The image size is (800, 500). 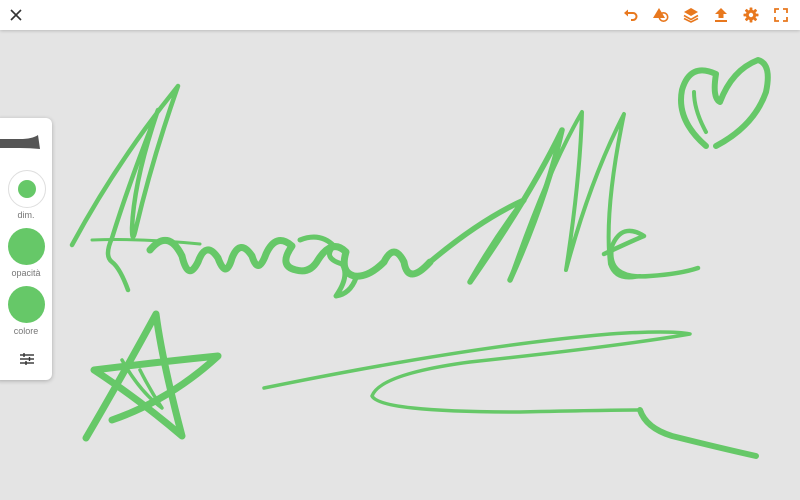 I want to click on shape-icon, so click(x=661, y=15).